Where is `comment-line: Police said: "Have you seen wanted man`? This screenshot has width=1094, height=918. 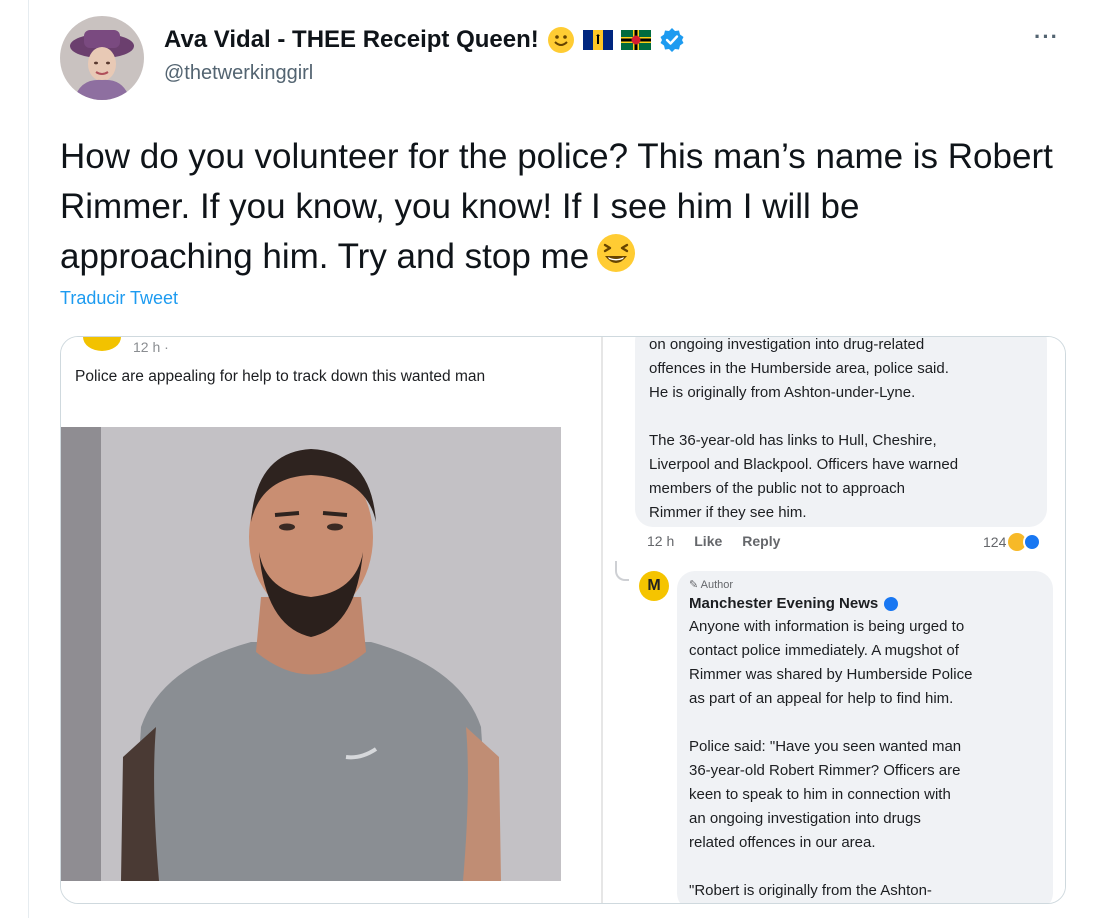 comment-line: Police said: "Have you seen wanted man is located at coordinates (825, 746).